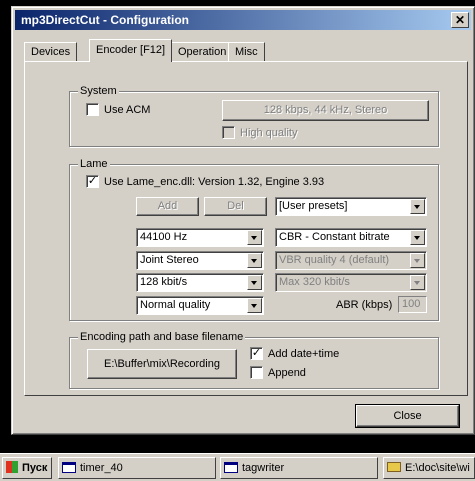 Image resolution: width=475 pixels, height=481 pixels. Describe the element at coordinates (334, 237) in the screenshot. I see `bitrate-mode-value: CBR - Constant bitrate` at that location.